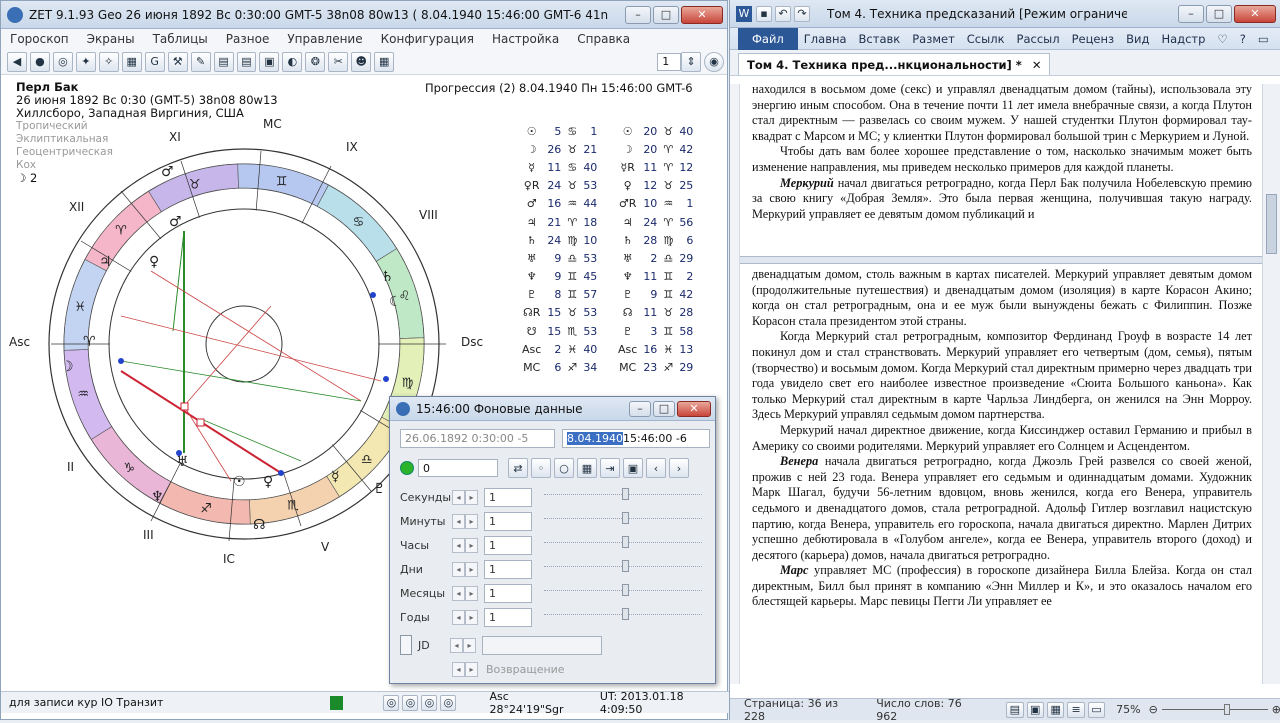  What do you see at coordinates (768, 38) in the screenshot?
I see `ribbon-tab: Файл` at bounding box center [768, 38].